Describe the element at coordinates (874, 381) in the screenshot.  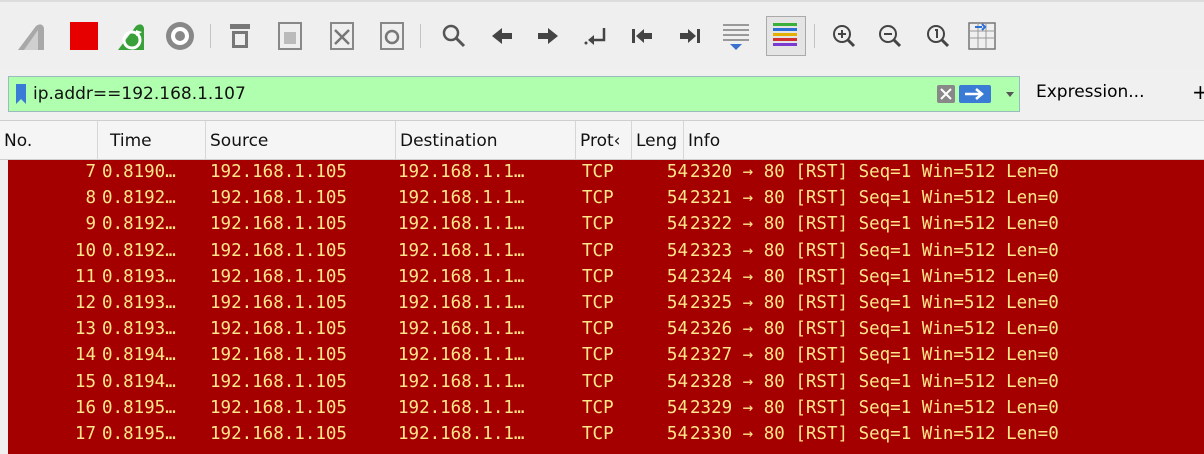
I see `cell-info: 2328 → 80 [RST] Seq=1 Win=512 Len=0` at that location.